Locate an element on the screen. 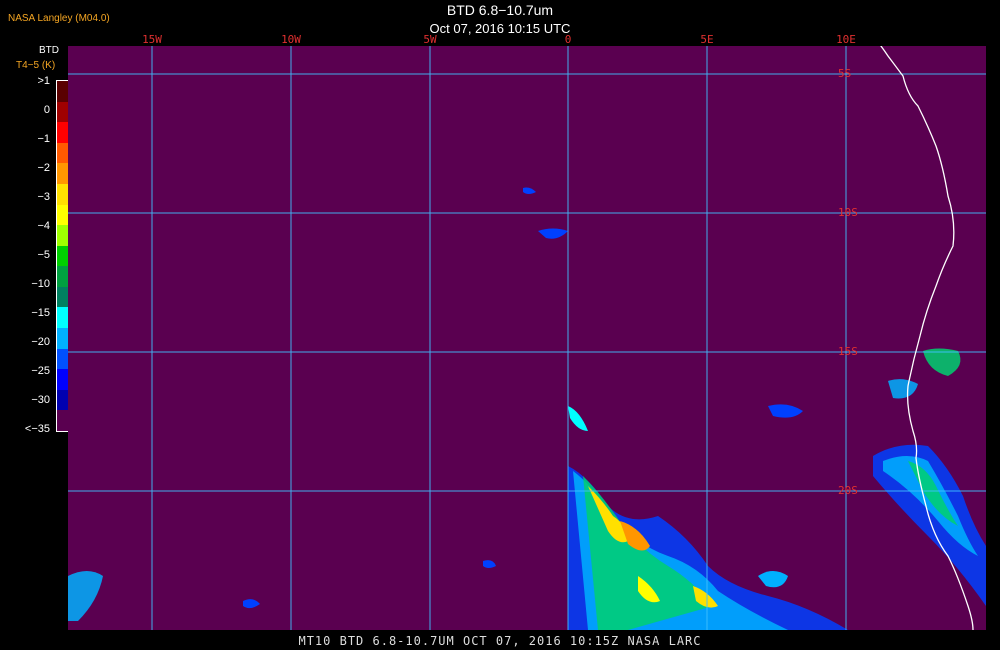  lon-label: 0 is located at coordinates (568, 39).